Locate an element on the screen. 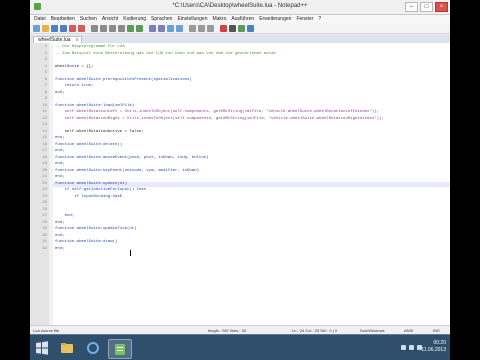 The height and width of the screenshot is (360, 480). code-line: 19 end; is located at coordinates (240, 164).